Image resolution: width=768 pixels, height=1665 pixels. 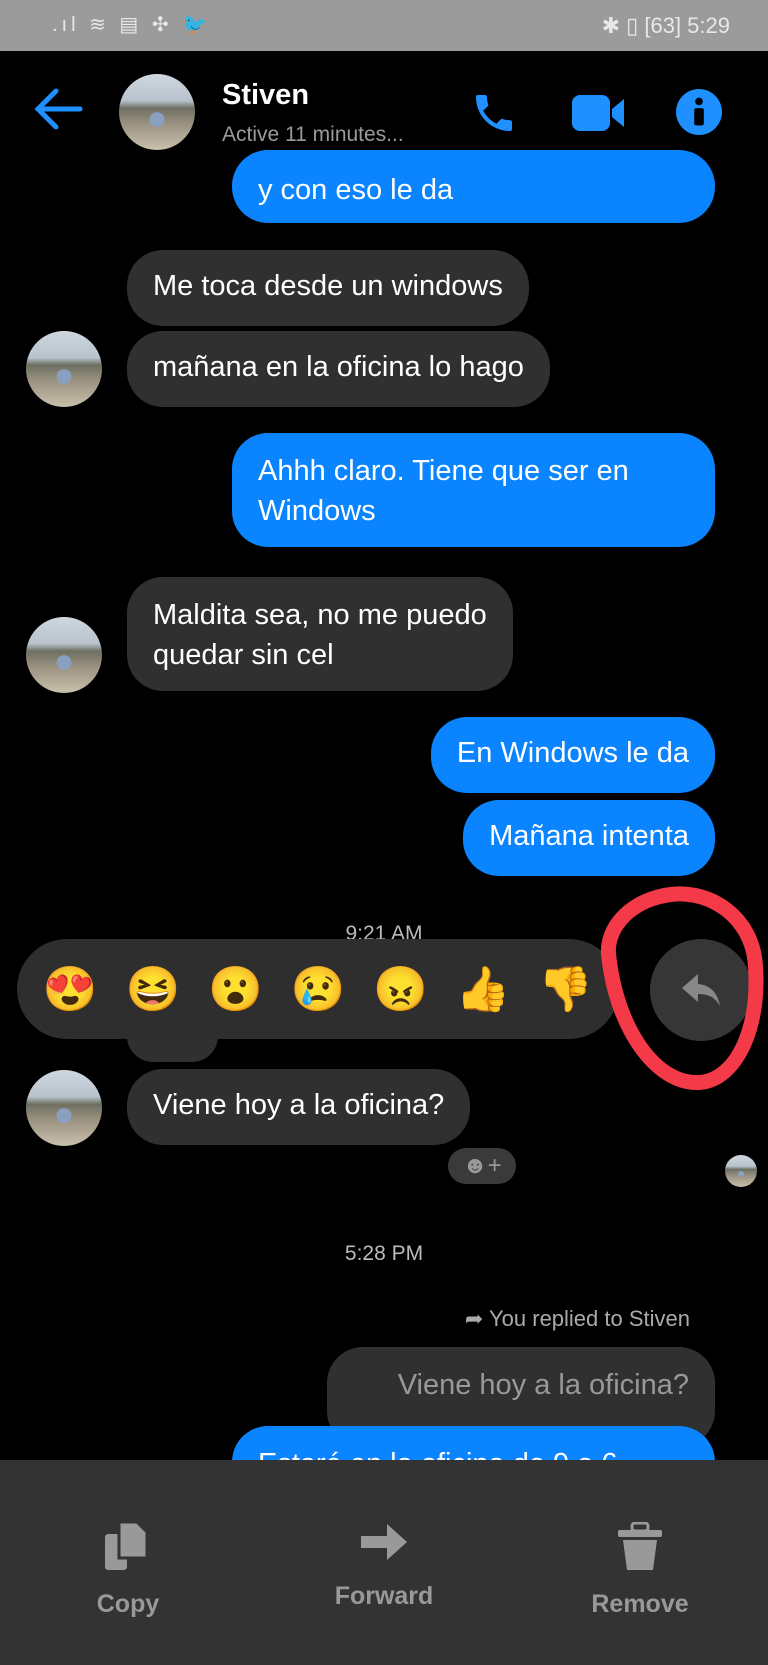 I want to click on message-bubble-in: Maldita sea, no me puedo quedar sin cel, so click(x=320, y=634).